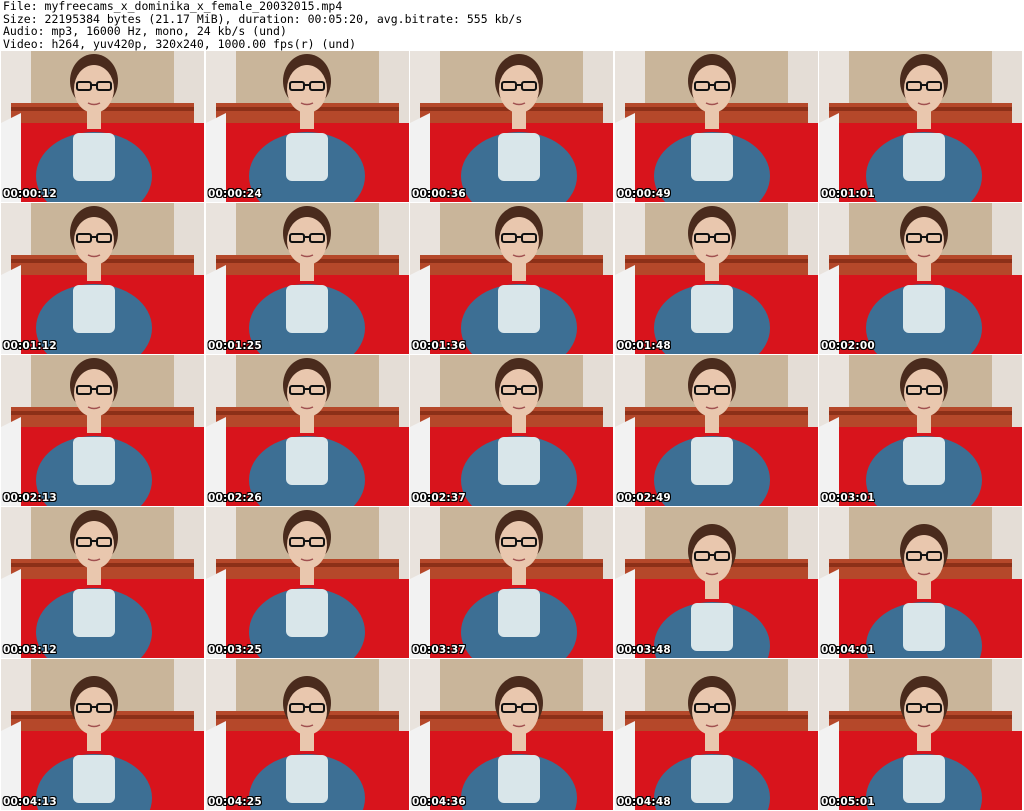 This screenshot has height=811, width=1024. I want to click on video-frame-thumbnail: 00:00:49, so click(716, 126).